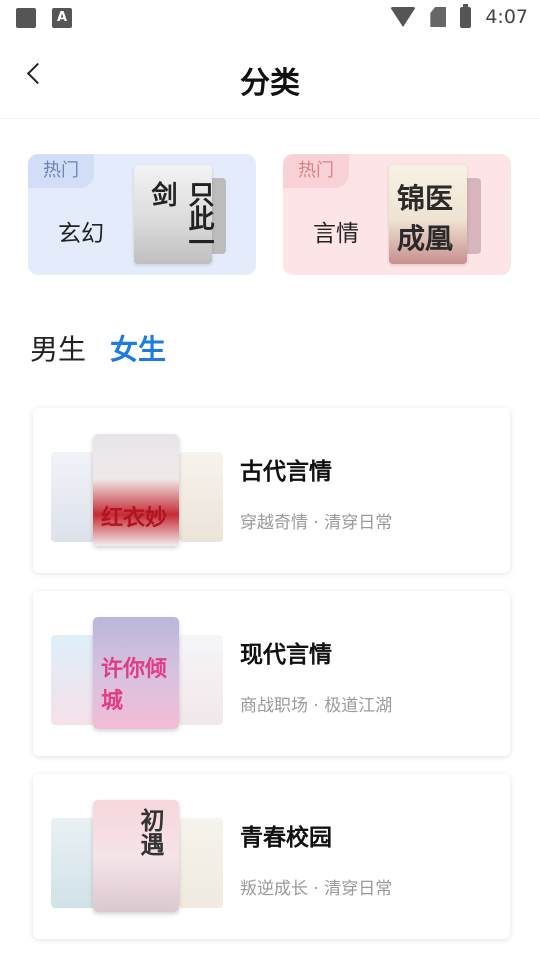 The width and height of the screenshot is (540, 960). Describe the element at coordinates (403, 17) in the screenshot. I see `wifi-icon` at that location.